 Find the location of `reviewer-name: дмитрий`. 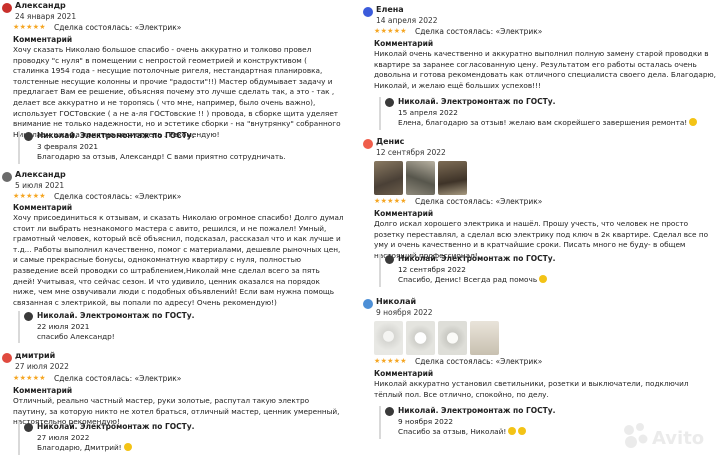

reviewer-name: дмитрий is located at coordinates (35, 355).